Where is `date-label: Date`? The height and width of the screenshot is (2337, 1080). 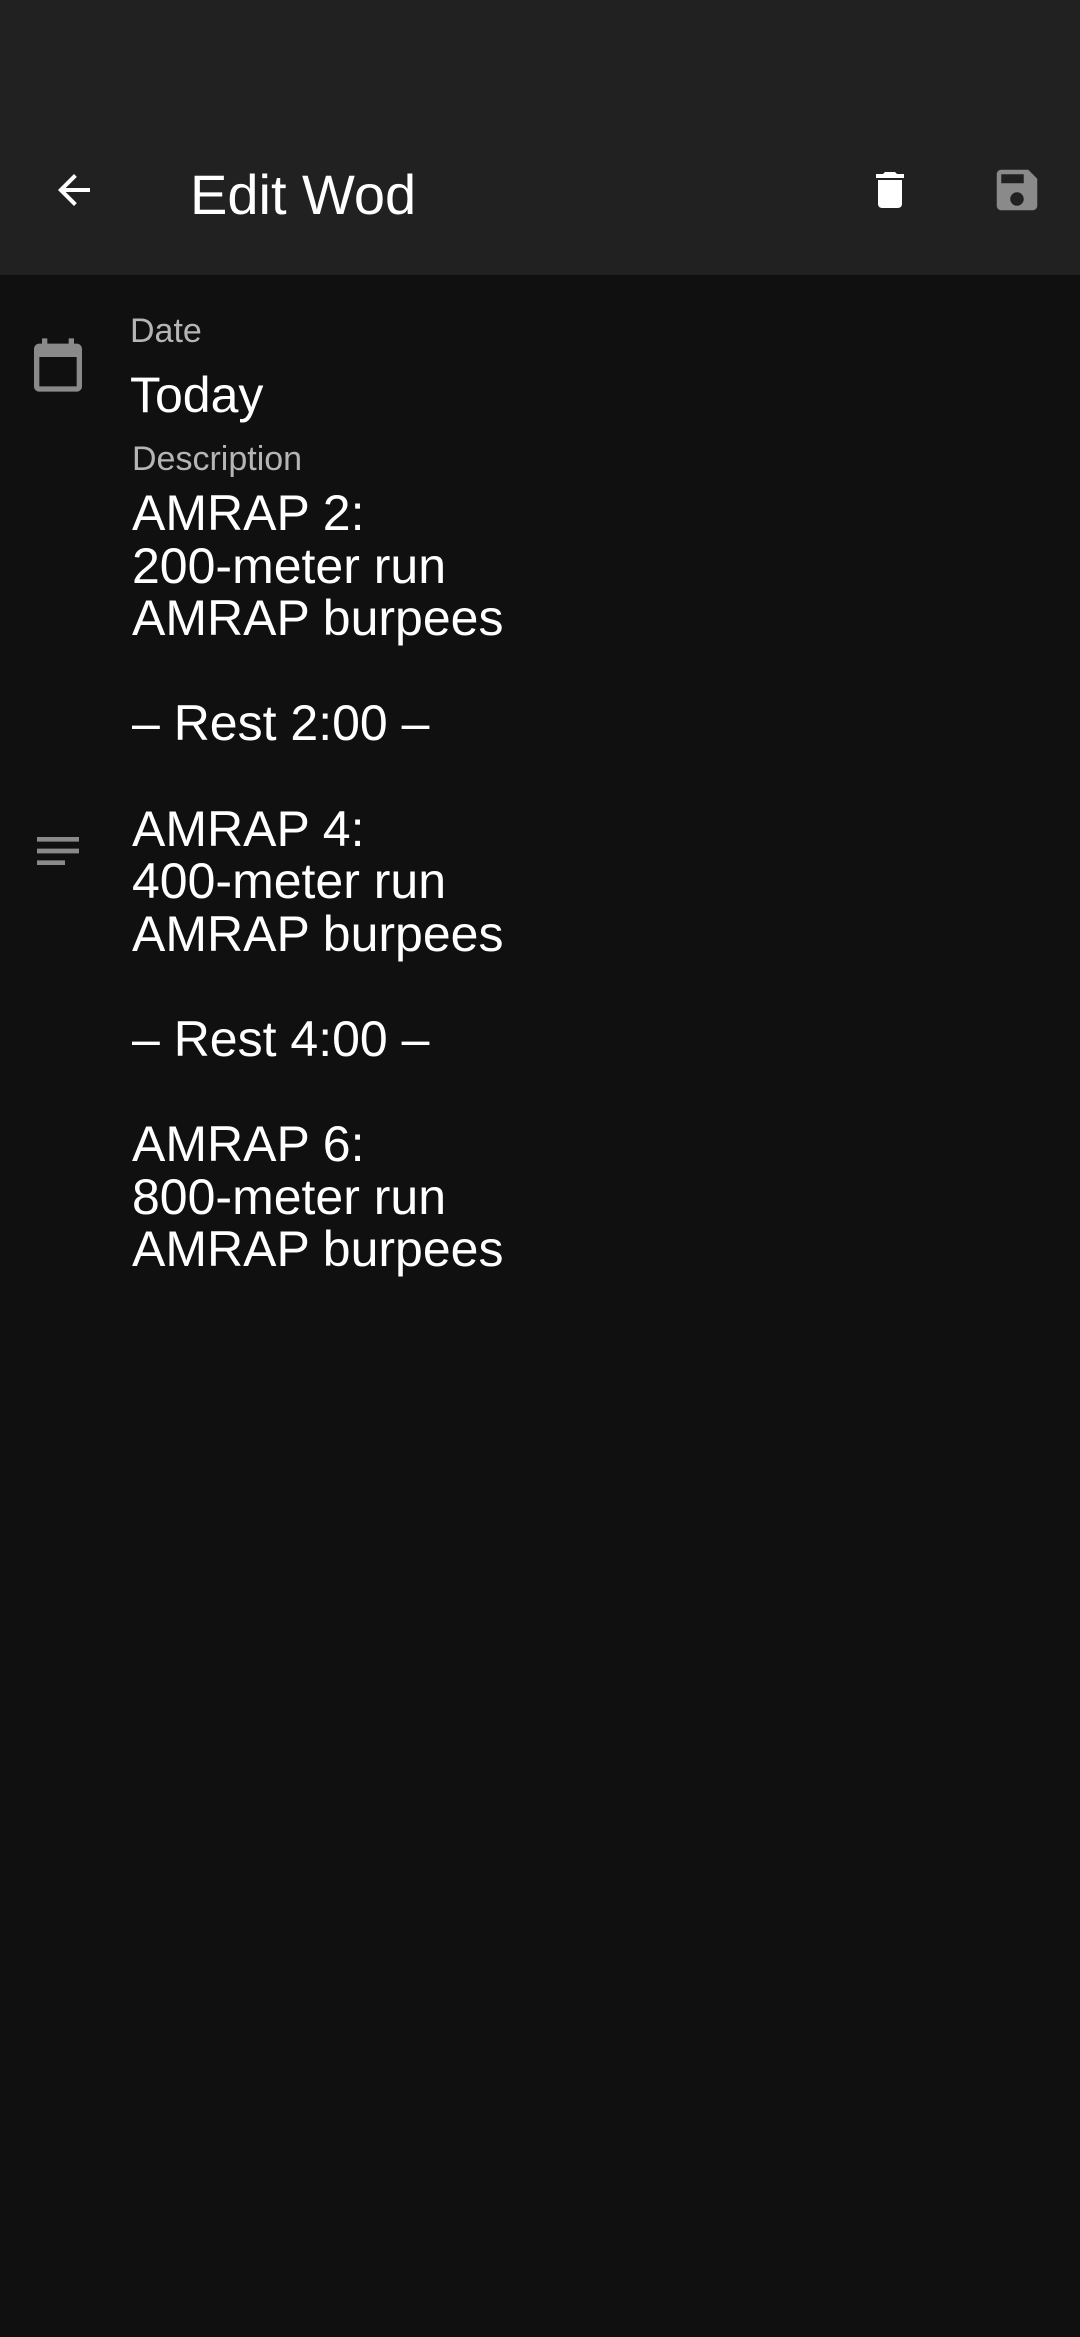
date-label: Date is located at coordinates (166, 331).